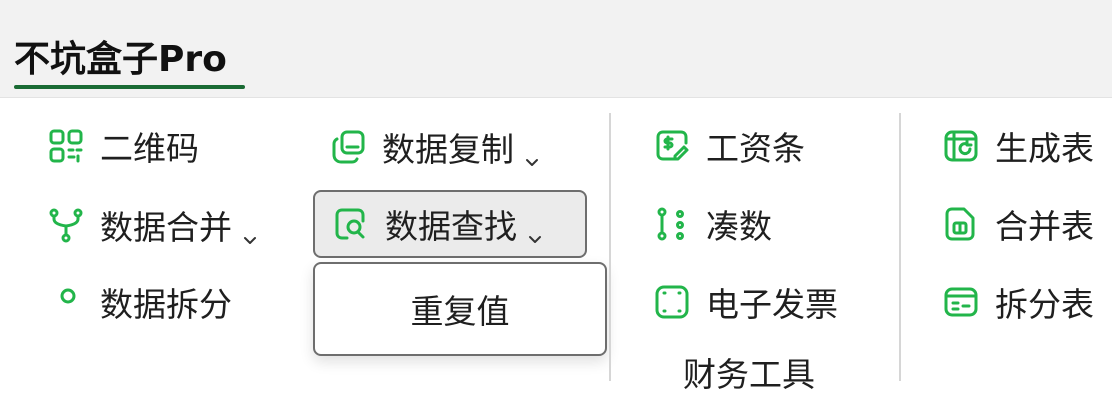 The image size is (1112, 398). Describe the element at coordinates (1044, 226) in the screenshot. I see `merge-table-label: 合并表` at that location.